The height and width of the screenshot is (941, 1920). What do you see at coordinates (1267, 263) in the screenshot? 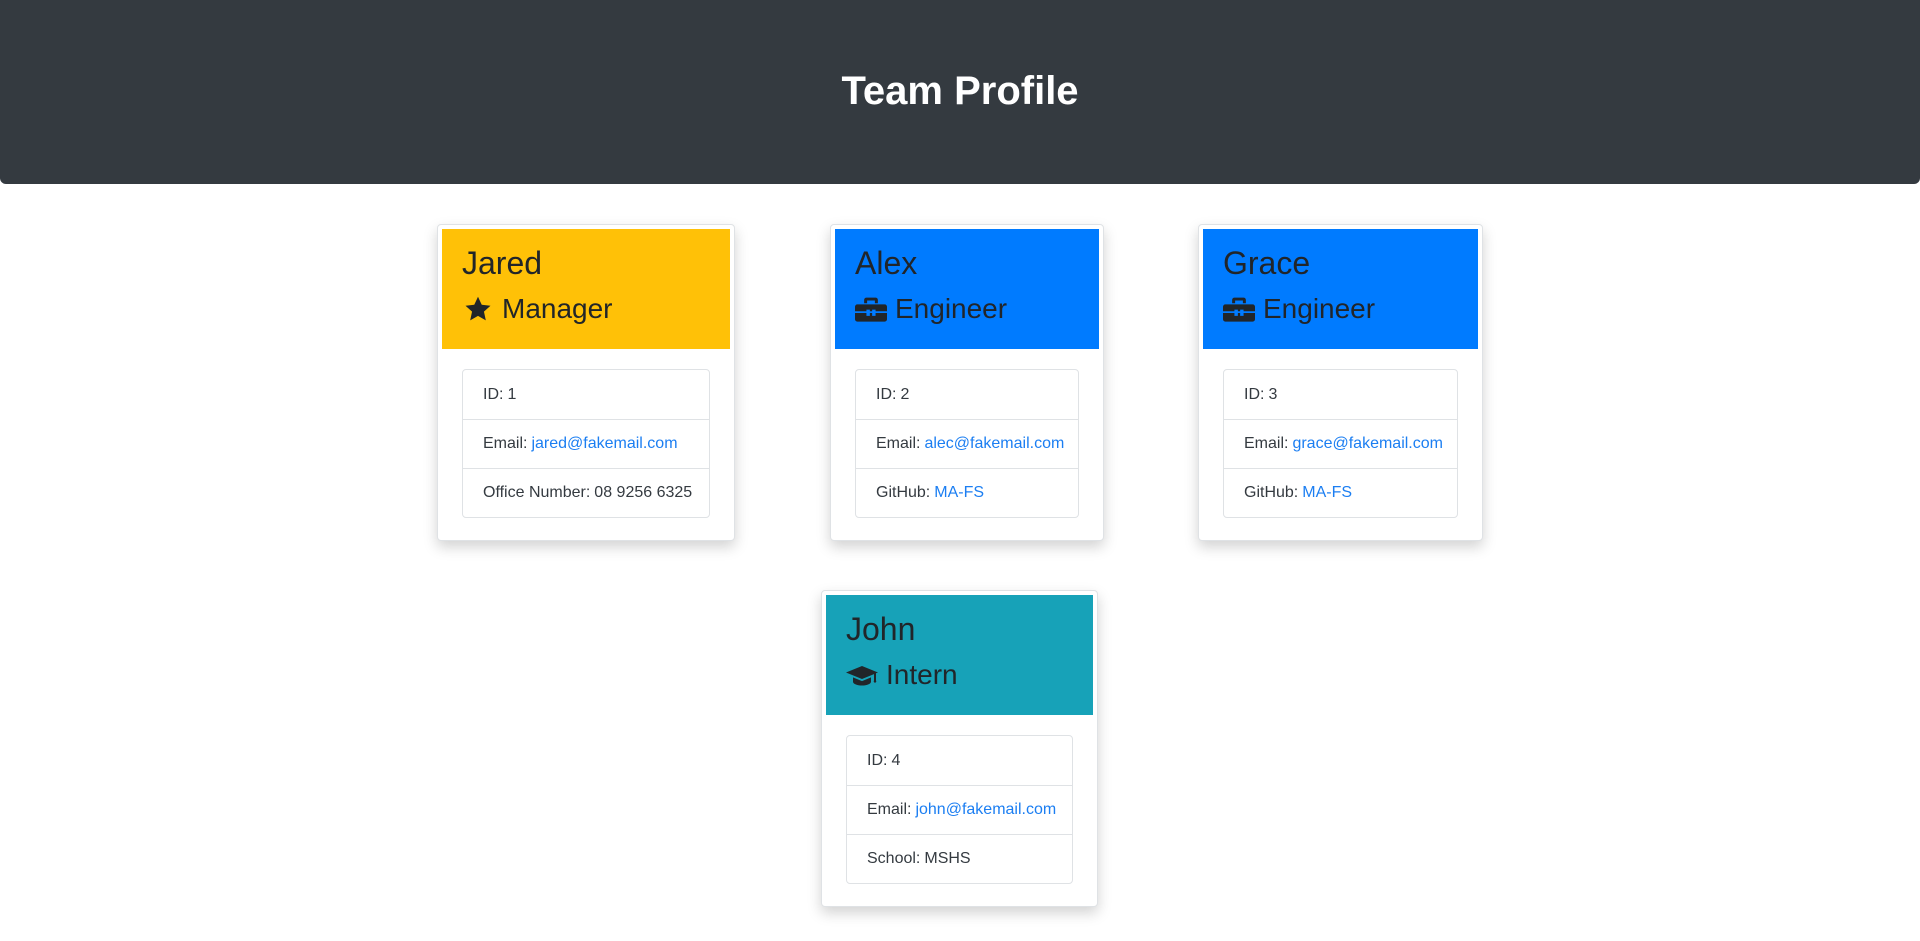
I see `employee-name: Grace` at bounding box center [1267, 263].